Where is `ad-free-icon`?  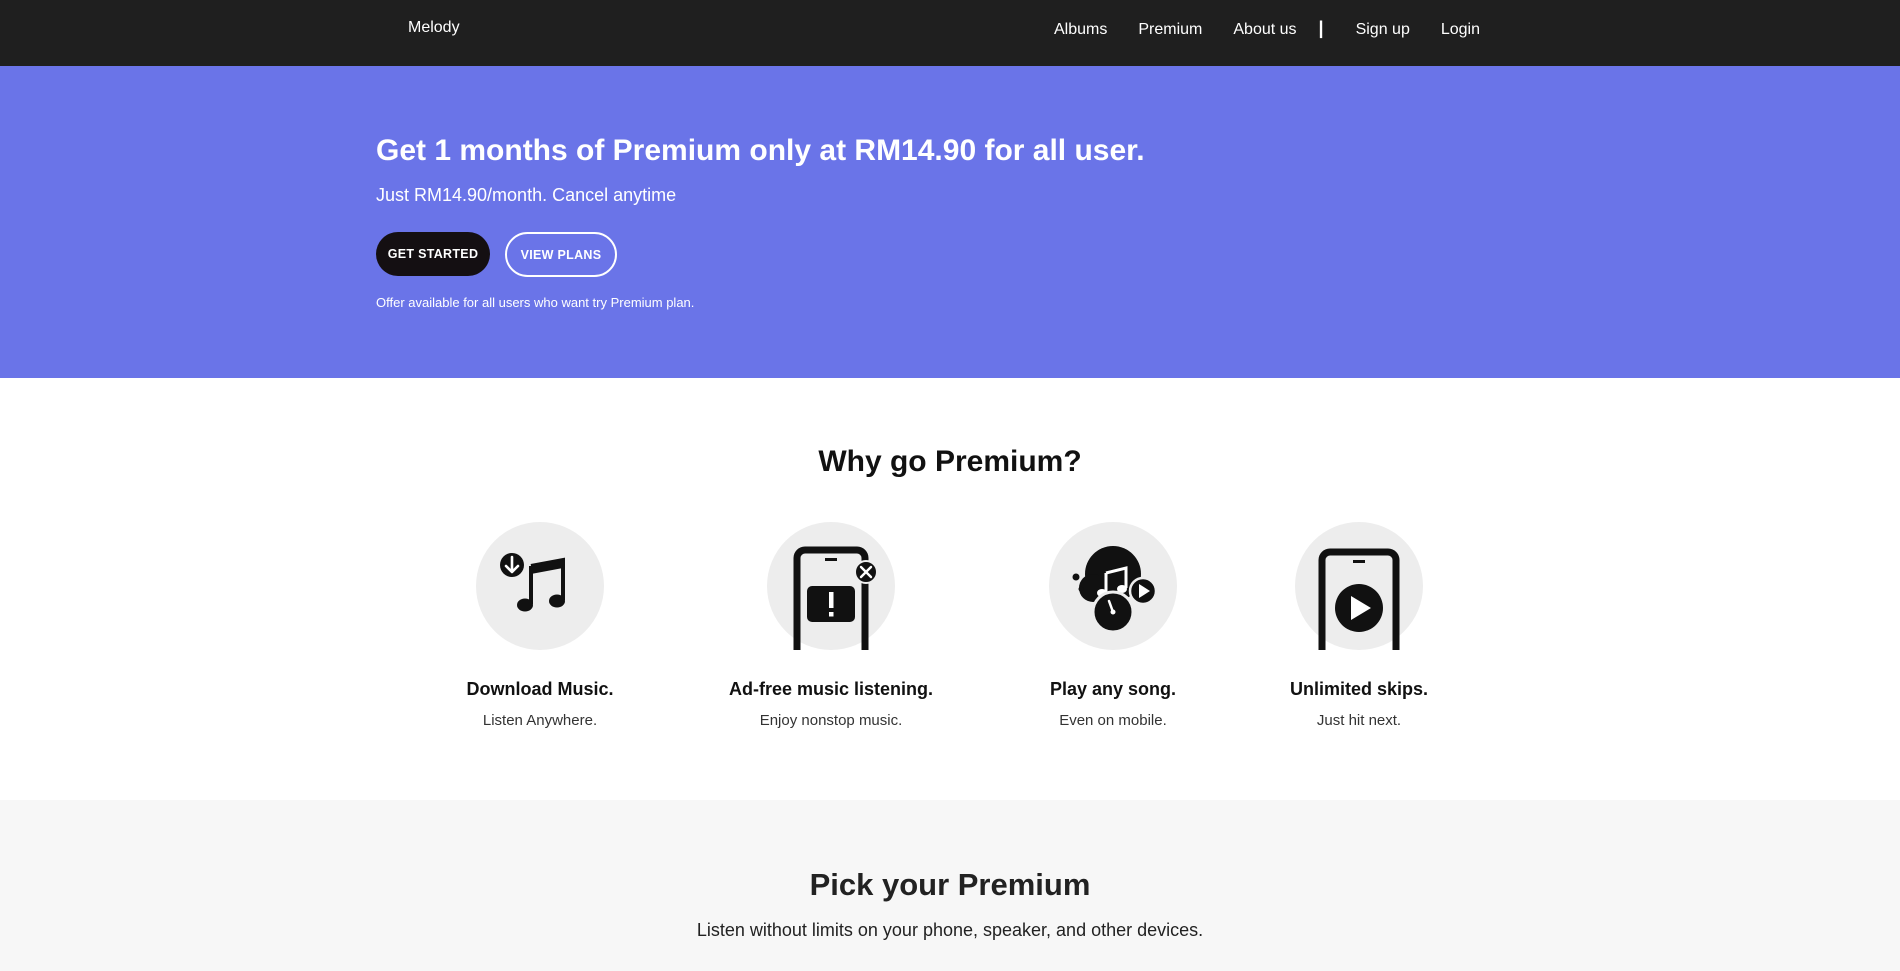
ad-free-icon is located at coordinates (831, 586).